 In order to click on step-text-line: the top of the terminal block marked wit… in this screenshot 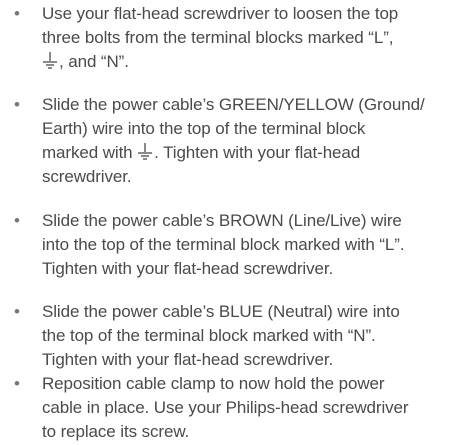, I will do `click(209, 335)`.